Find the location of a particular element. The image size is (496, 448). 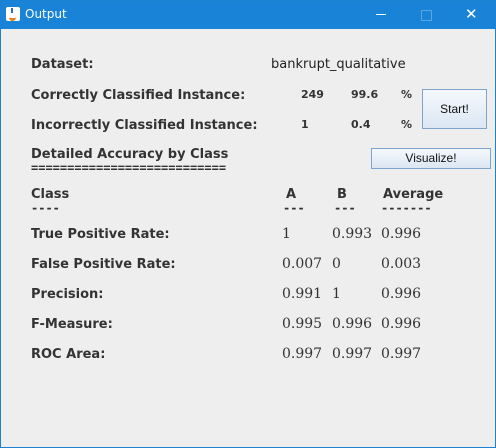

row-value-average: 0.997 is located at coordinates (401, 354).